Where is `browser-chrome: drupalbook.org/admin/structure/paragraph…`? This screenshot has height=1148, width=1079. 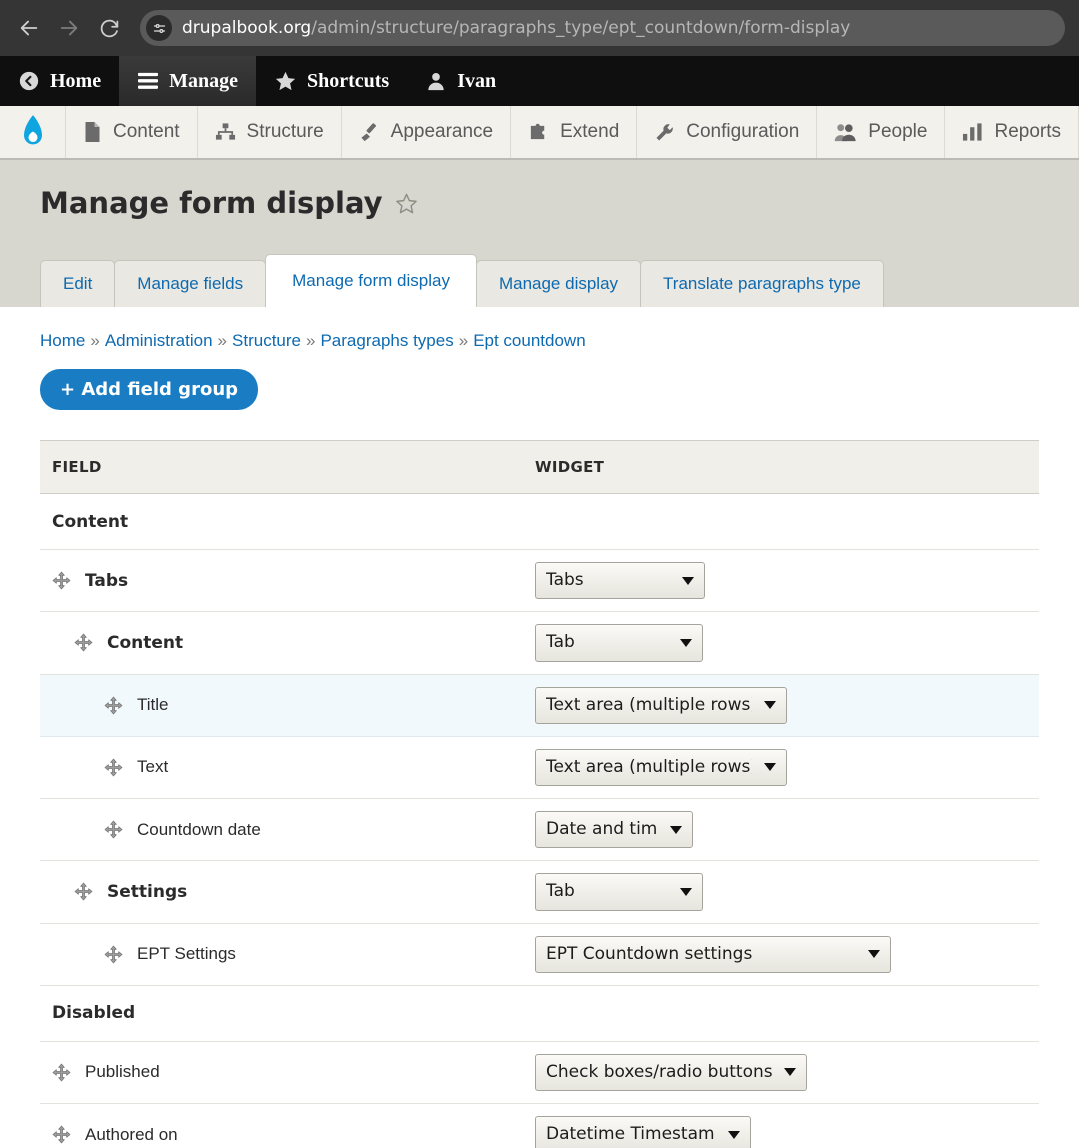 browser-chrome: drupalbook.org/admin/structure/paragraph… is located at coordinates (539, 28).